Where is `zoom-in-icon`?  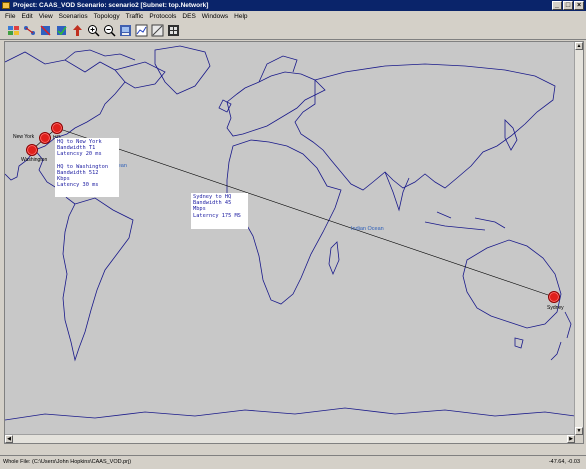 zoom-in-icon is located at coordinates (93, 30).